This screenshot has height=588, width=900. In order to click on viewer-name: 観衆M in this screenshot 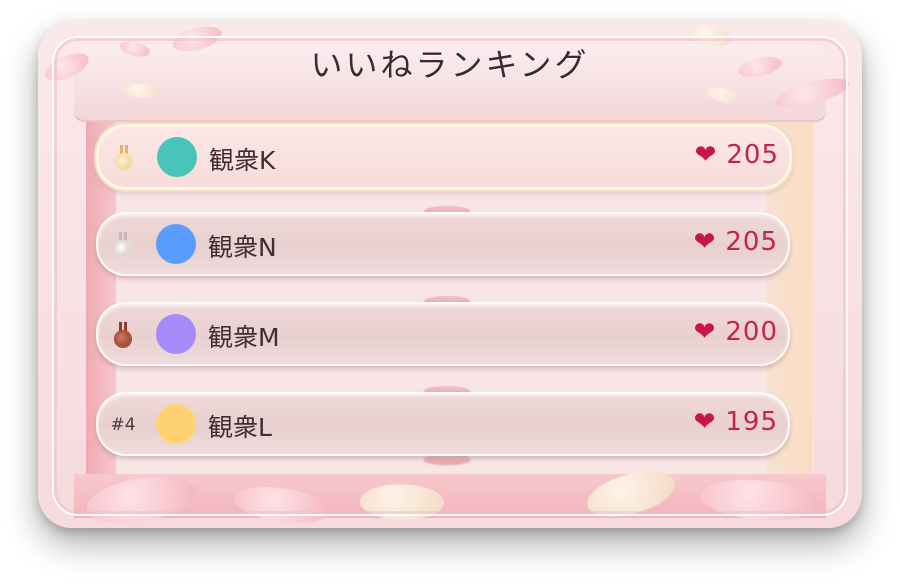, I will do `click(244, 337)`.